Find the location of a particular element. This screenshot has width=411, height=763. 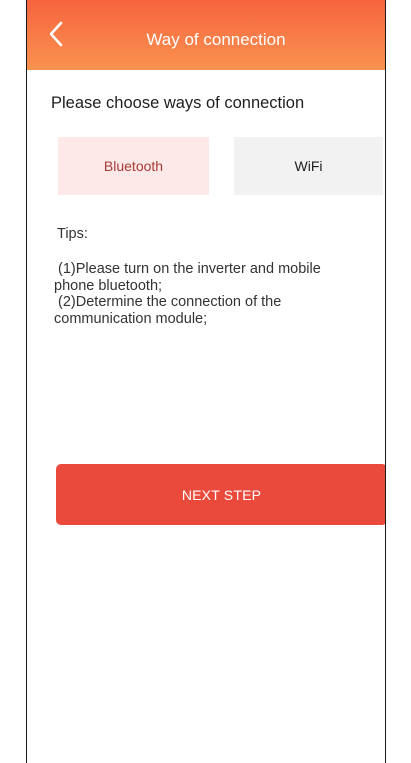

tips-title: Tips: is located at coordinates (72, 234).